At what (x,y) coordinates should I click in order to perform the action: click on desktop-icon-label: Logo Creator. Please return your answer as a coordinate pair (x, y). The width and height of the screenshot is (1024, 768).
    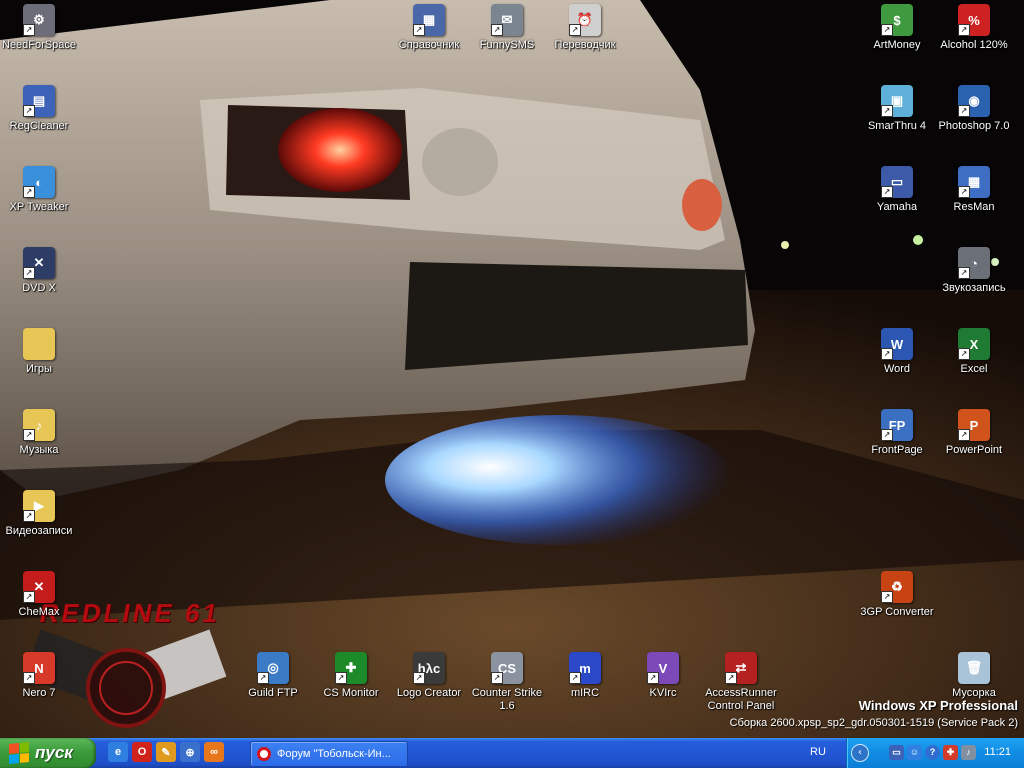
    Looking at the image, I should click on (429, 693).